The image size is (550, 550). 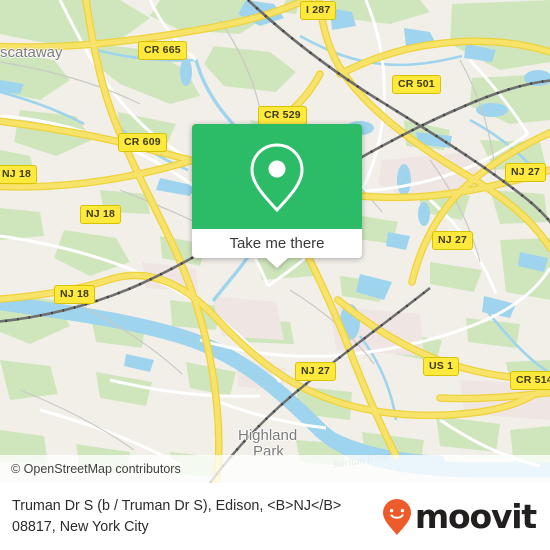 What do you see at coordinates (80, 526) in the screenshot?
I see `address-line-2: 08817, New York City` at bounding box center [80, 526].